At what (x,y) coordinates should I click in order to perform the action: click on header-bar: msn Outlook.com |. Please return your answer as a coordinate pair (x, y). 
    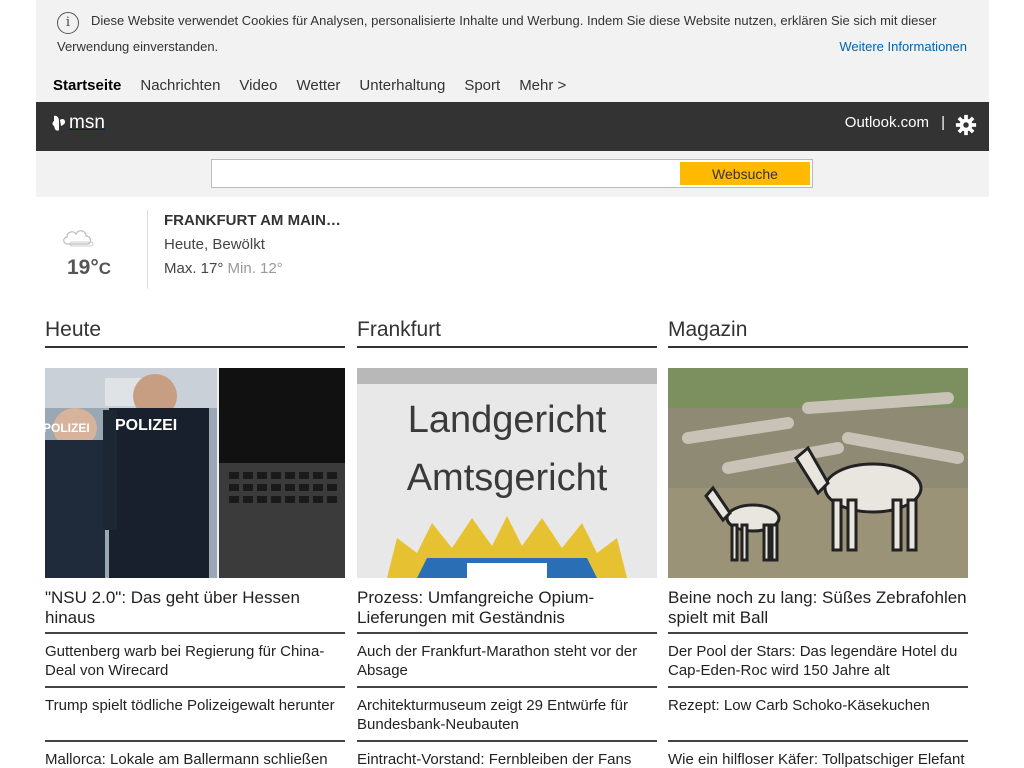
    Looking at the image, I should click on (512, 126).